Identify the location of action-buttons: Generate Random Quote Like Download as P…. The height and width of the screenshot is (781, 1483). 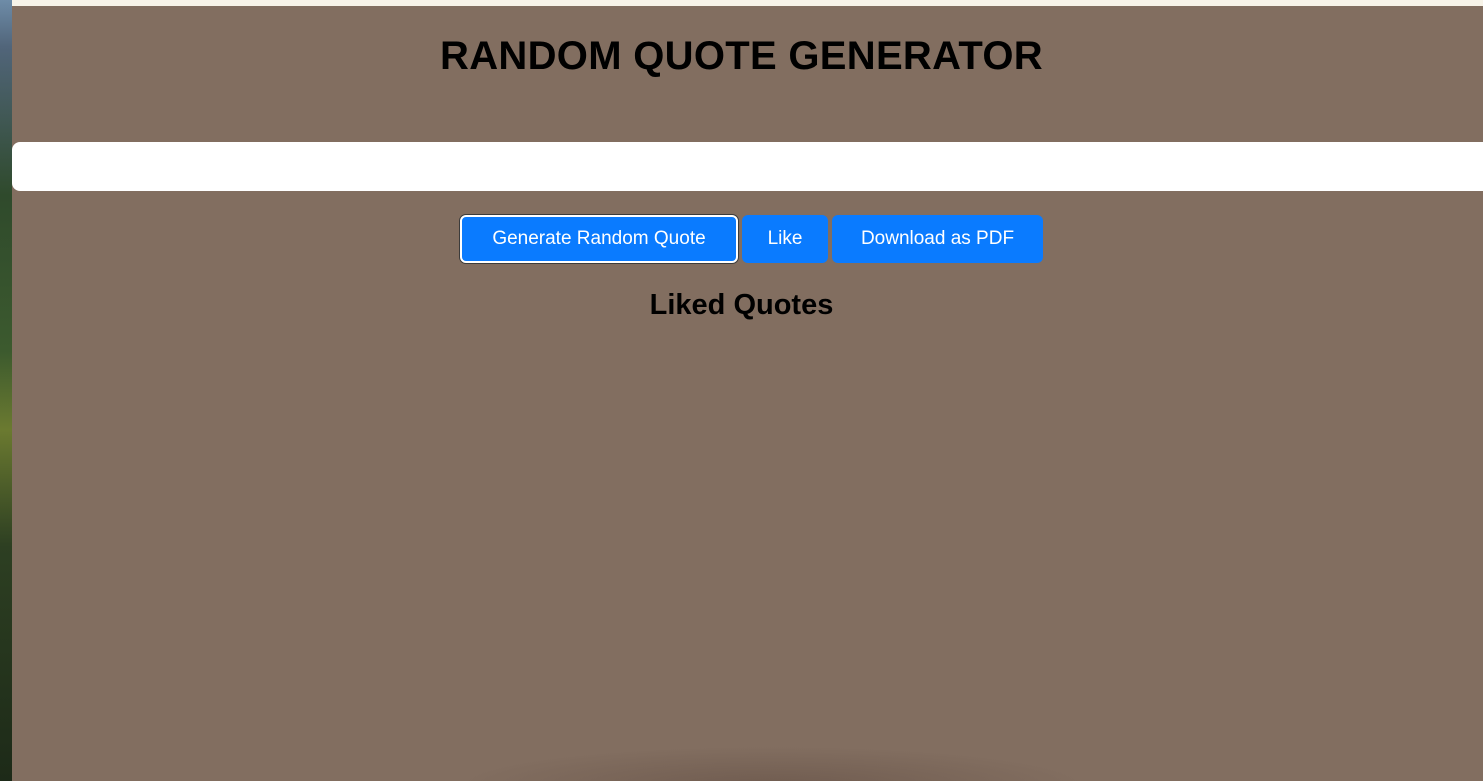
(751, 239).